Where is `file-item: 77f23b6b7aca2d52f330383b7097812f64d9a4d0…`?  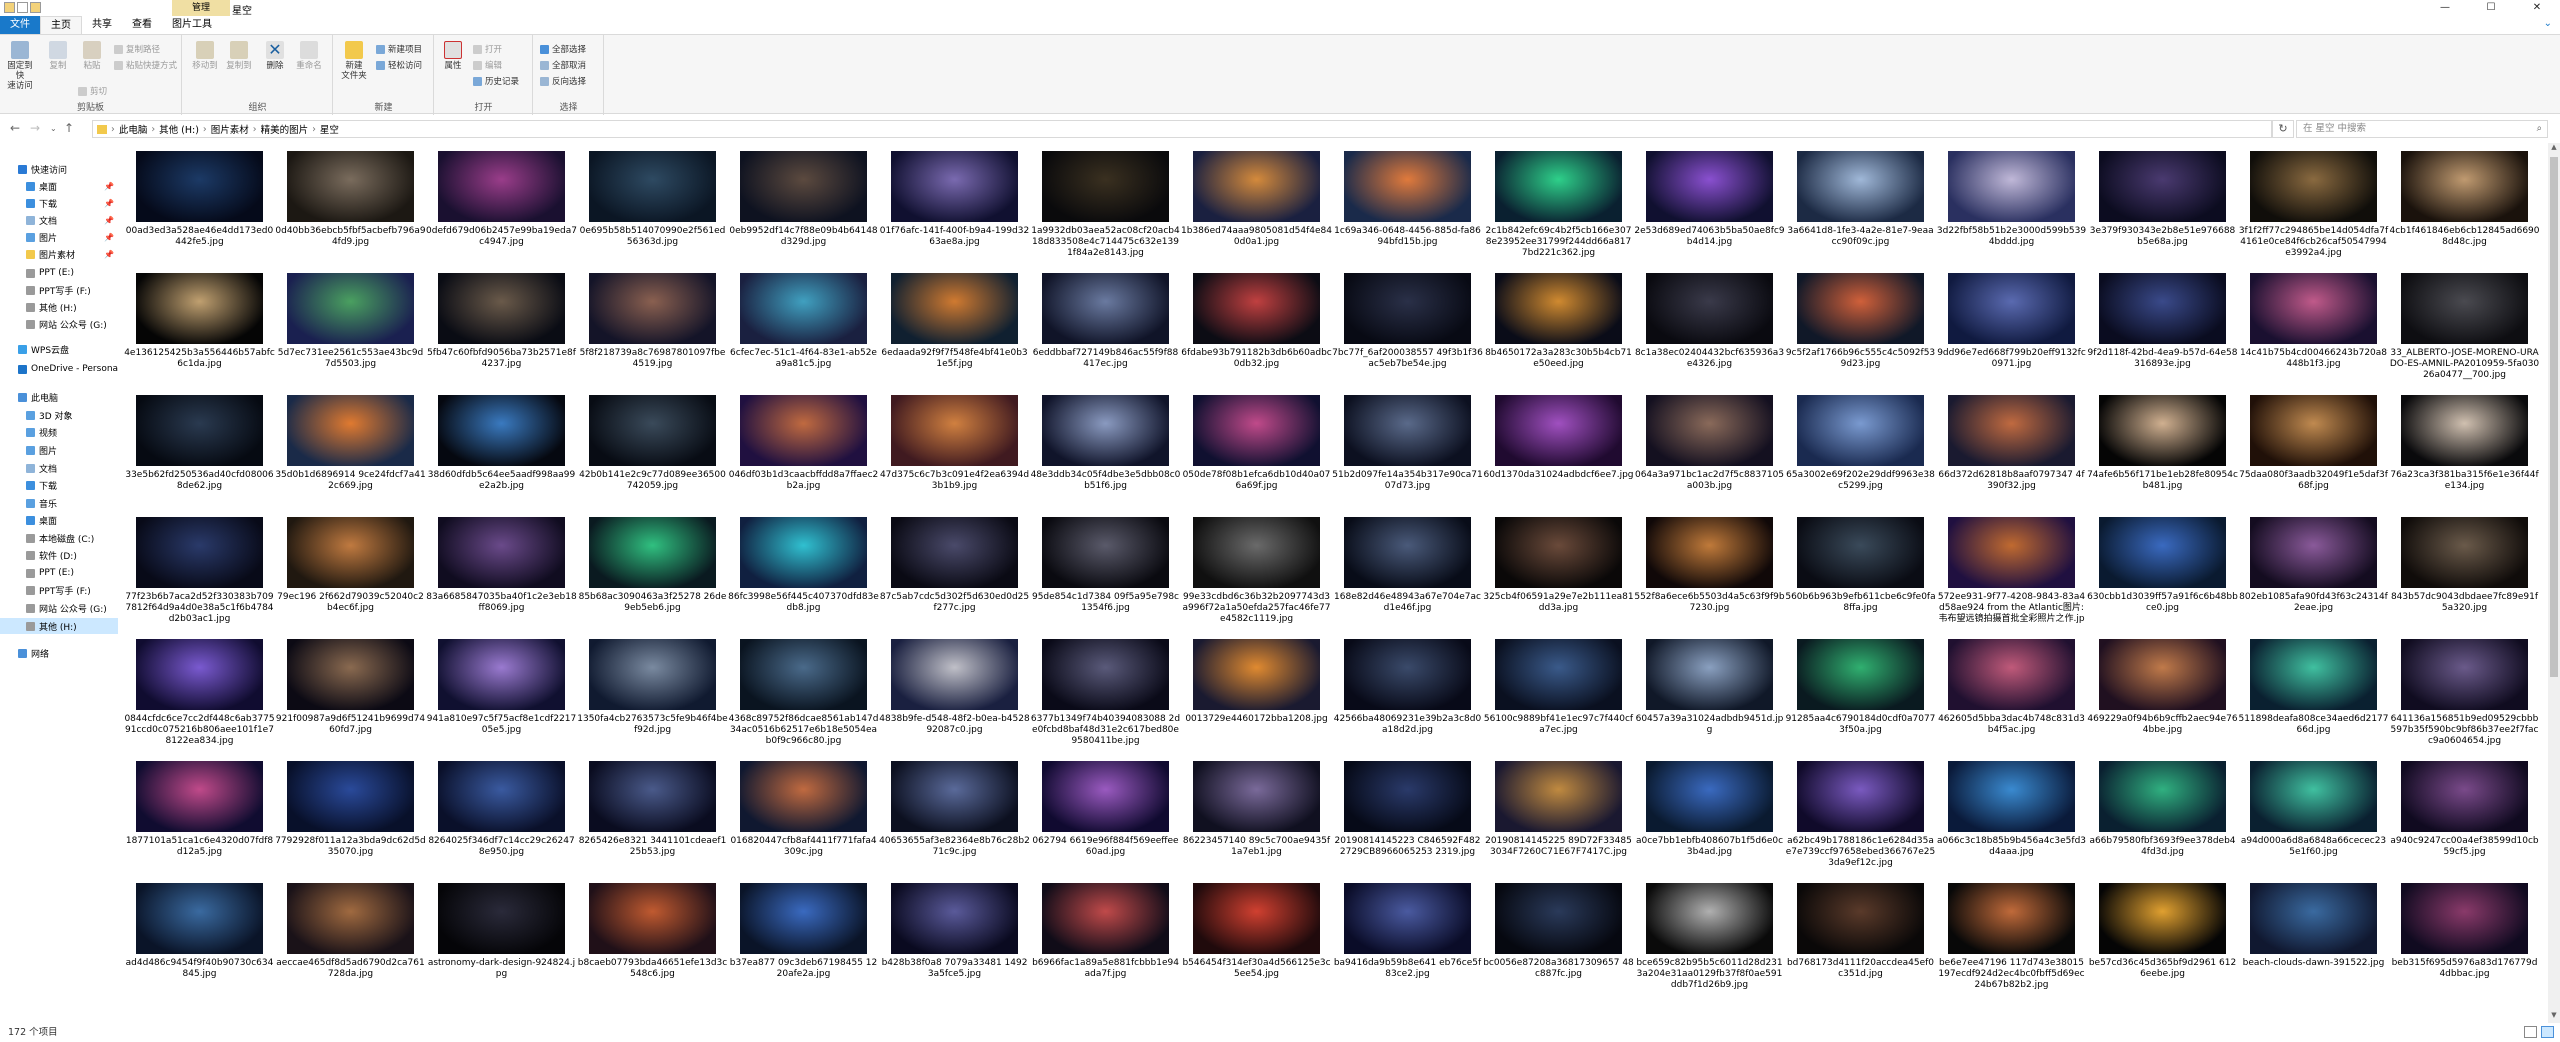 file-item: 77f23b6b7aca2d52f330383b7097812f64d9a4d0… is located at coordinates (199, 569).